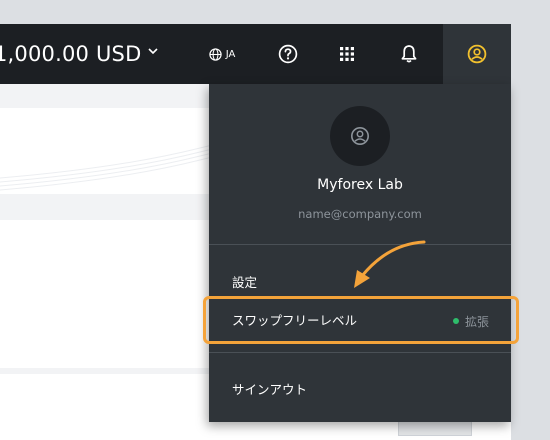  I want to click on help-icon, so click(288, 54).